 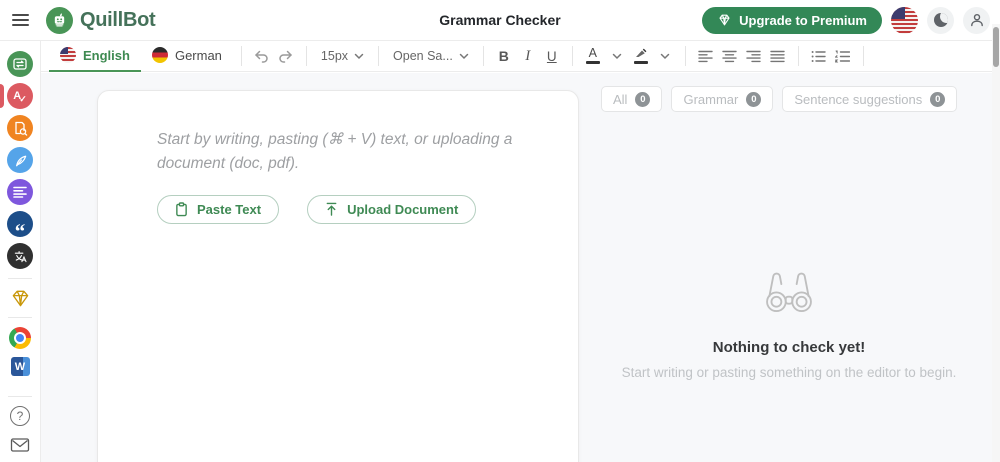 I want to click on quillbot-logo: QuillBot, so click(x=101, y=20).